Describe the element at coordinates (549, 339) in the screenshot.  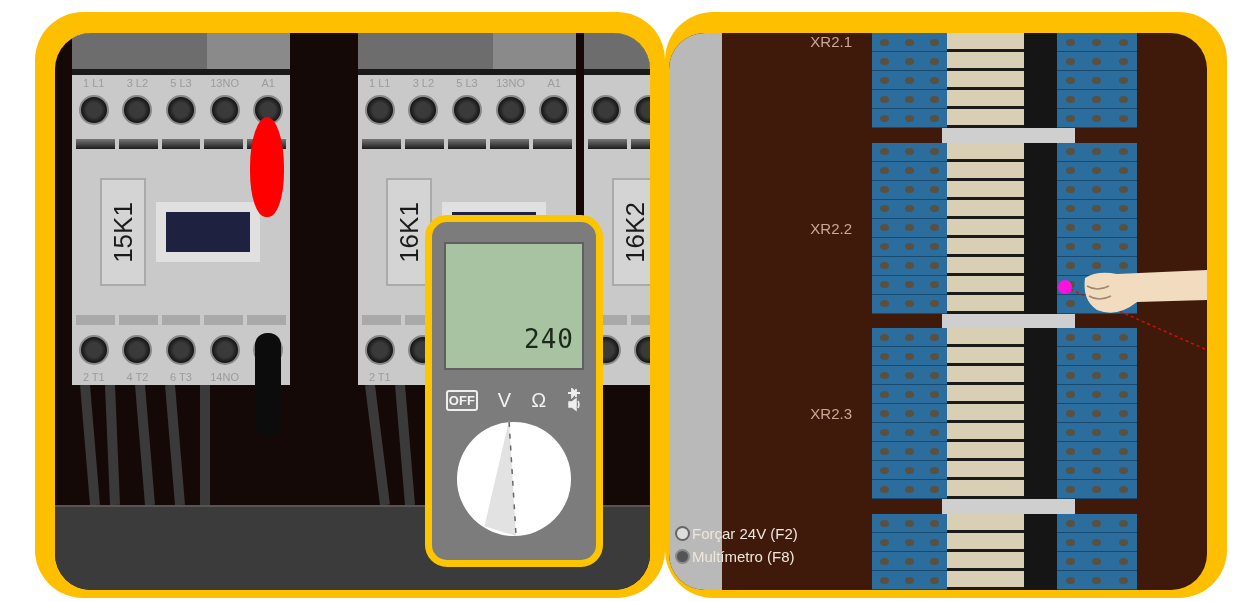
I see `meter-reading: 240` at that location.